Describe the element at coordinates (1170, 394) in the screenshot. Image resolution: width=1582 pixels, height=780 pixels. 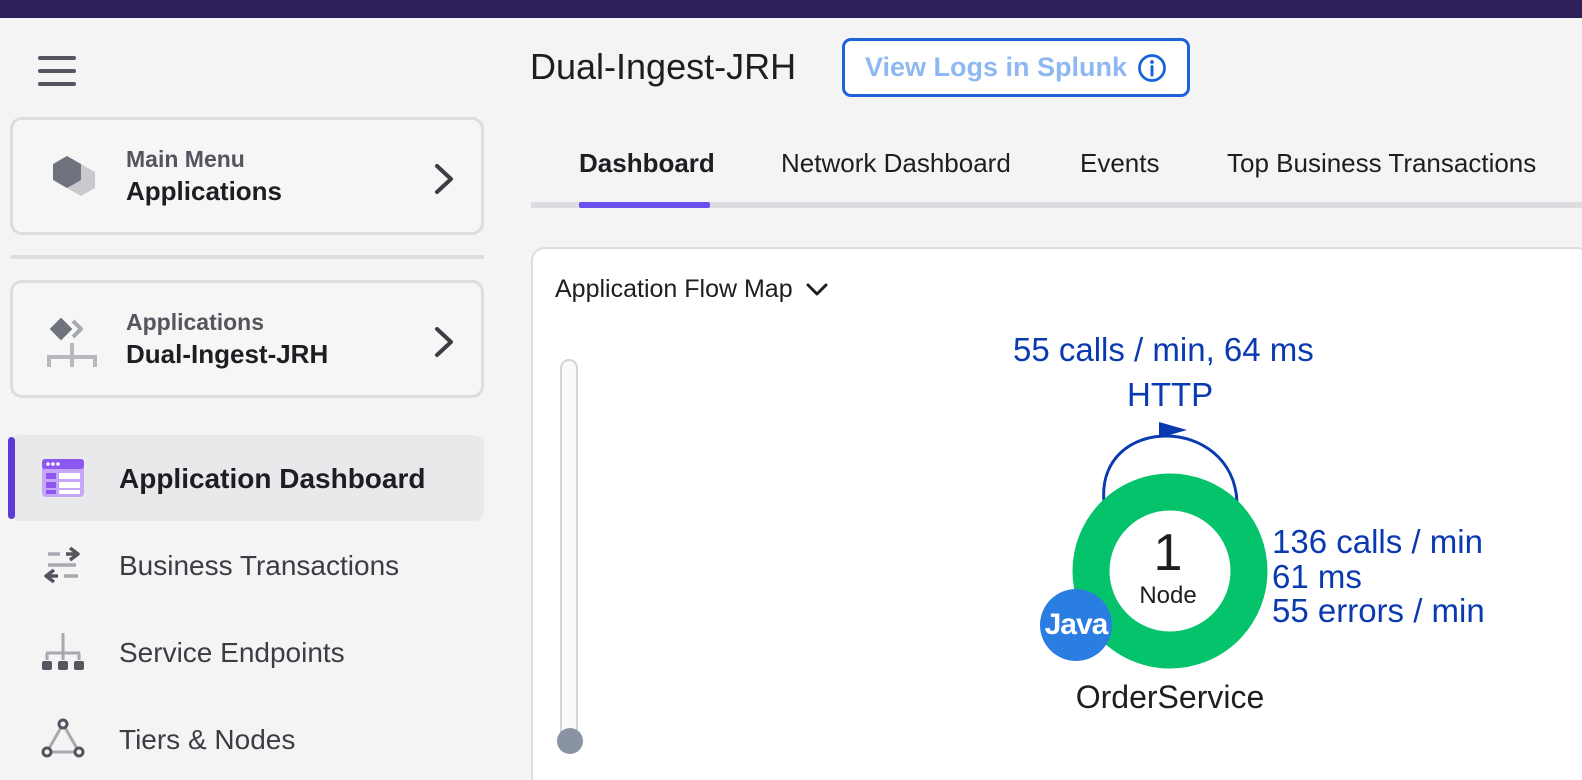
I see `edge-protocol-label: HTTP` at that location.